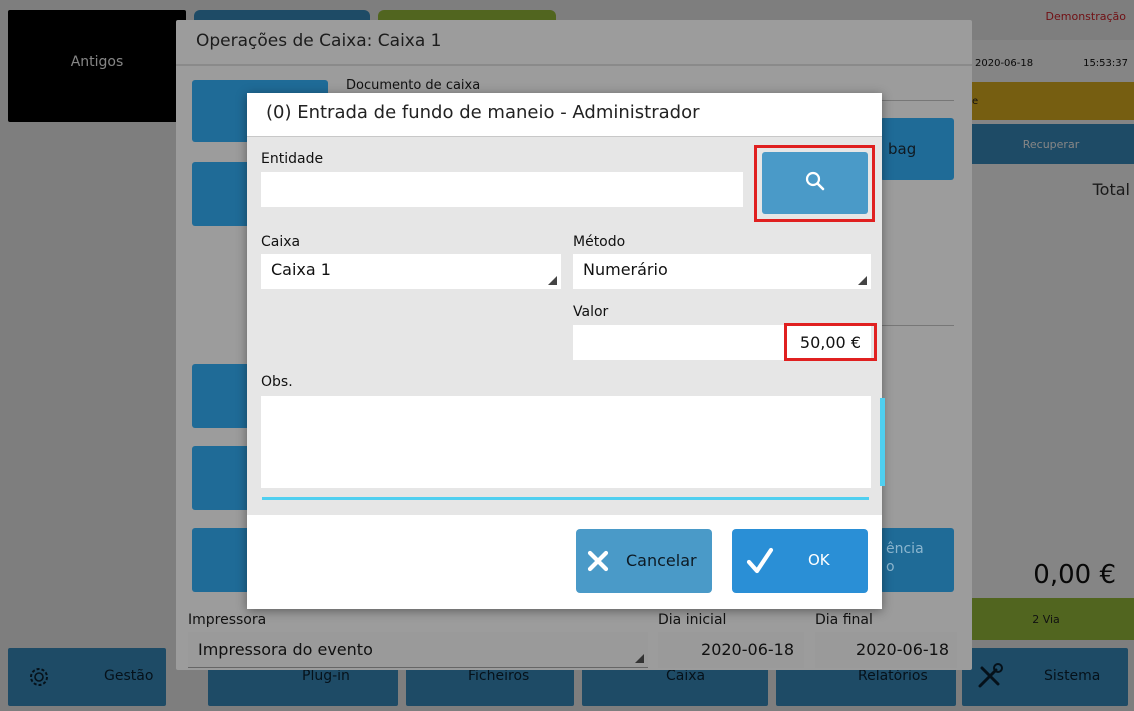  What do you see at coordinates (301, 269) in the screenshot?
I see `caixa-value: Caixa 1` at bounding box center [301, 269].